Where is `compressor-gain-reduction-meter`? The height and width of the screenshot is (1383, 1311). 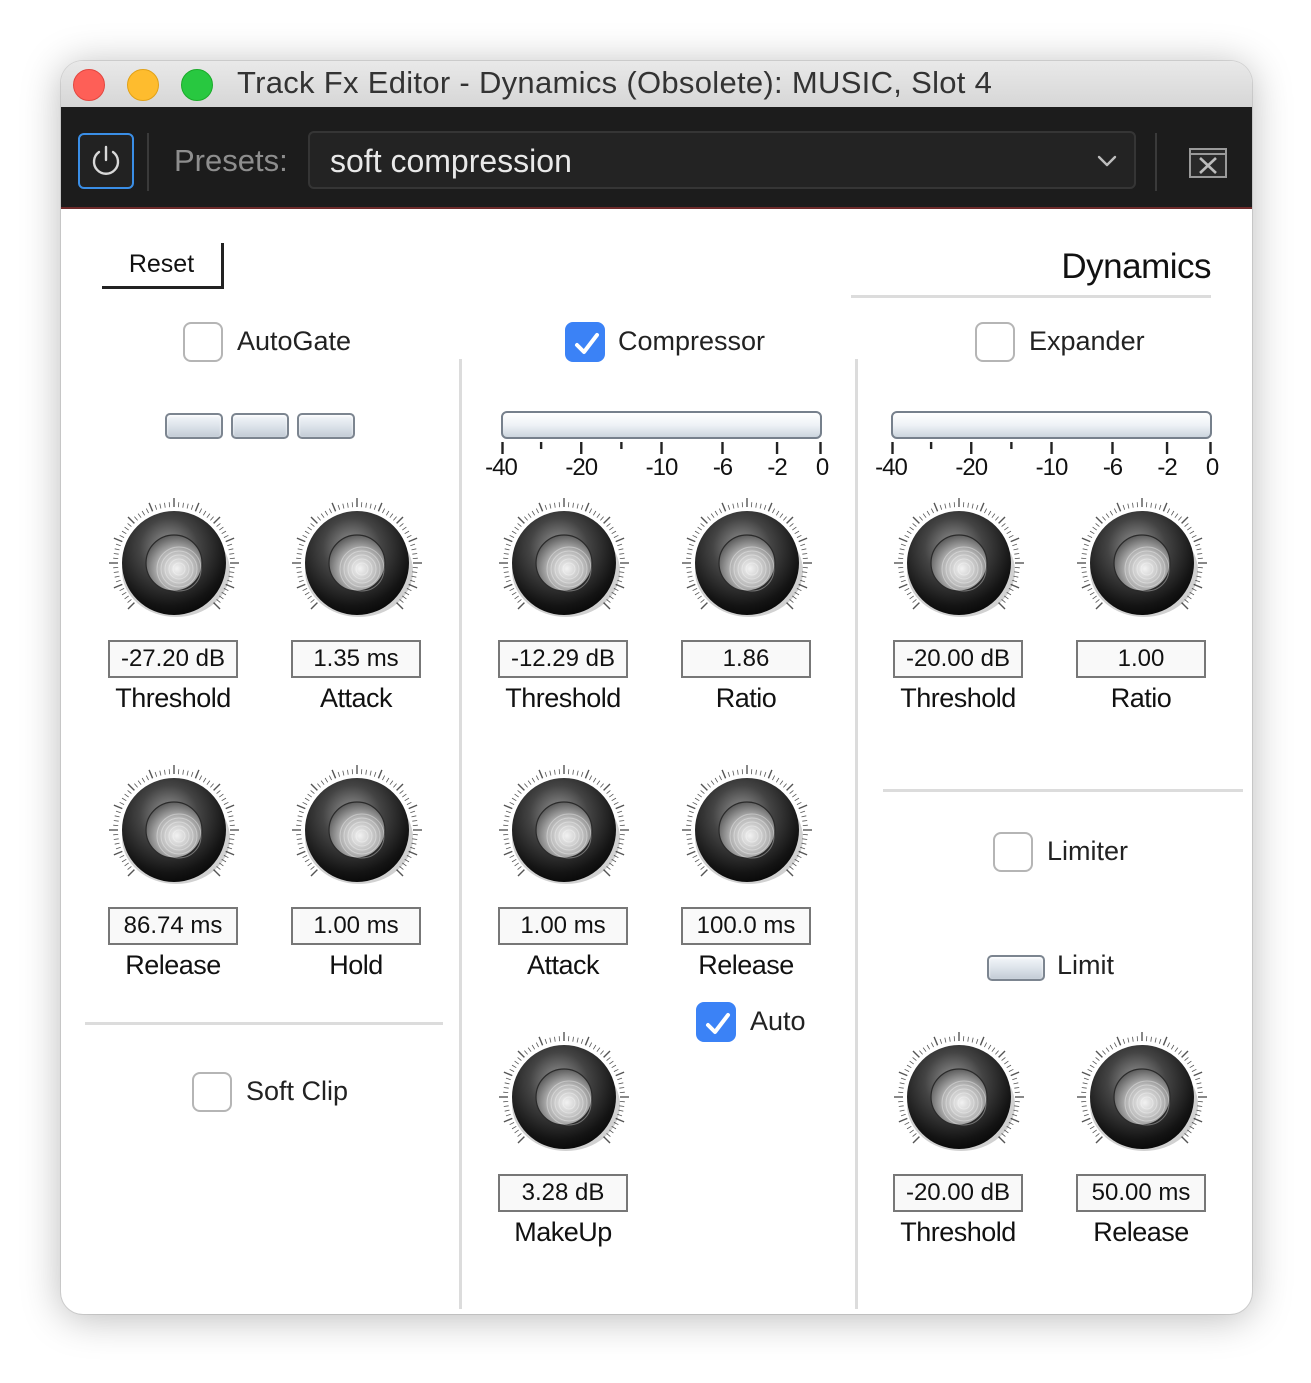
compressor-gain-reduction-meter is located at coordinates (661, 425).